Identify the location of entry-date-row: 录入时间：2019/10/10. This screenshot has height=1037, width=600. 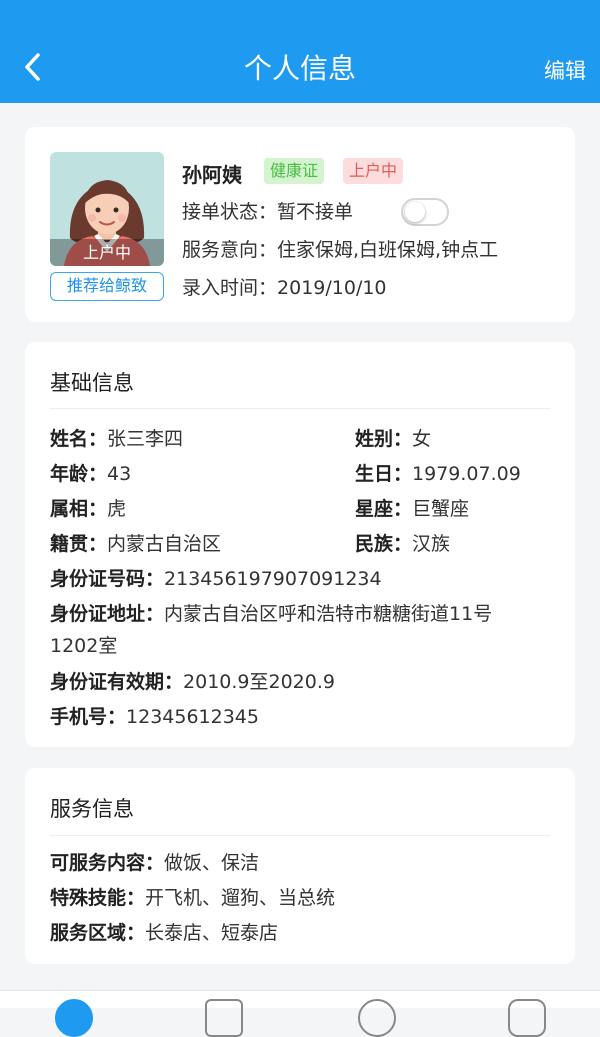
(284, 286).